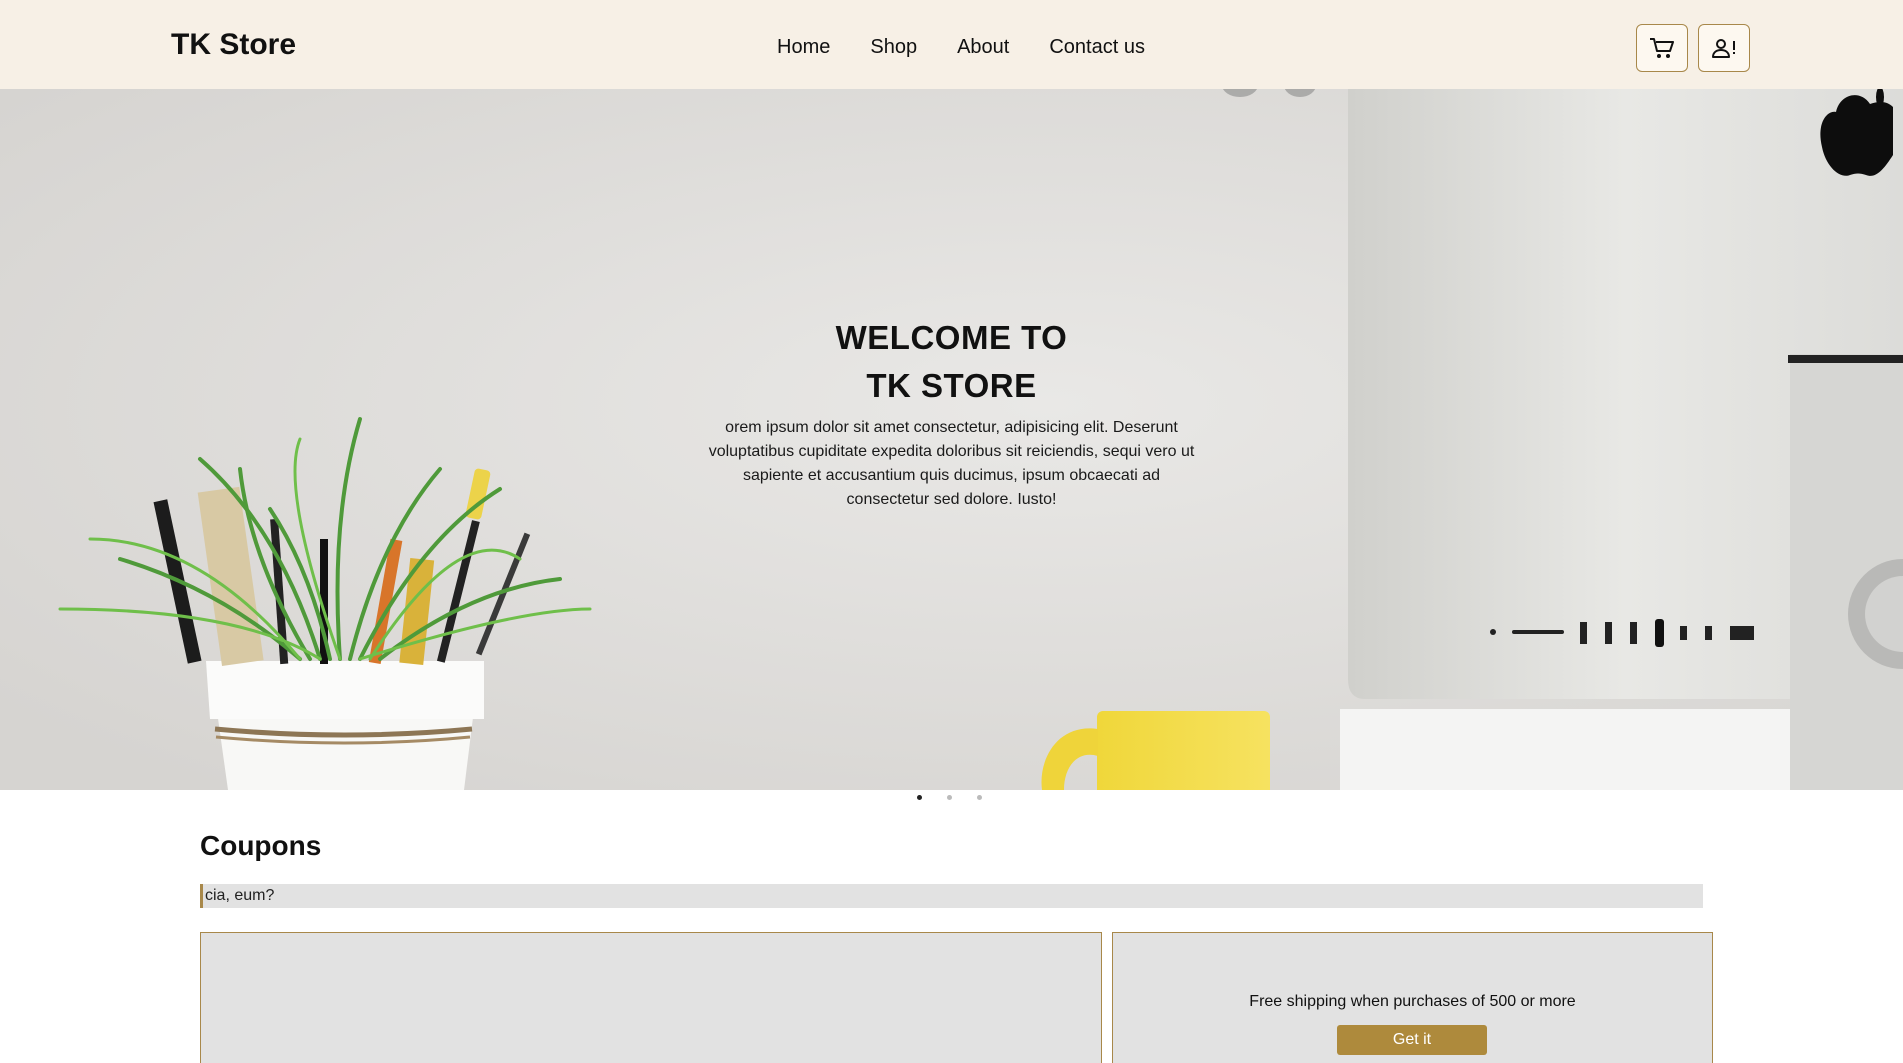 This screenshot has height=1063, width=1903. Describe the element at coordinates (261, 845) in the screenshot. I see `coupons-heading: Coupons` at that location.